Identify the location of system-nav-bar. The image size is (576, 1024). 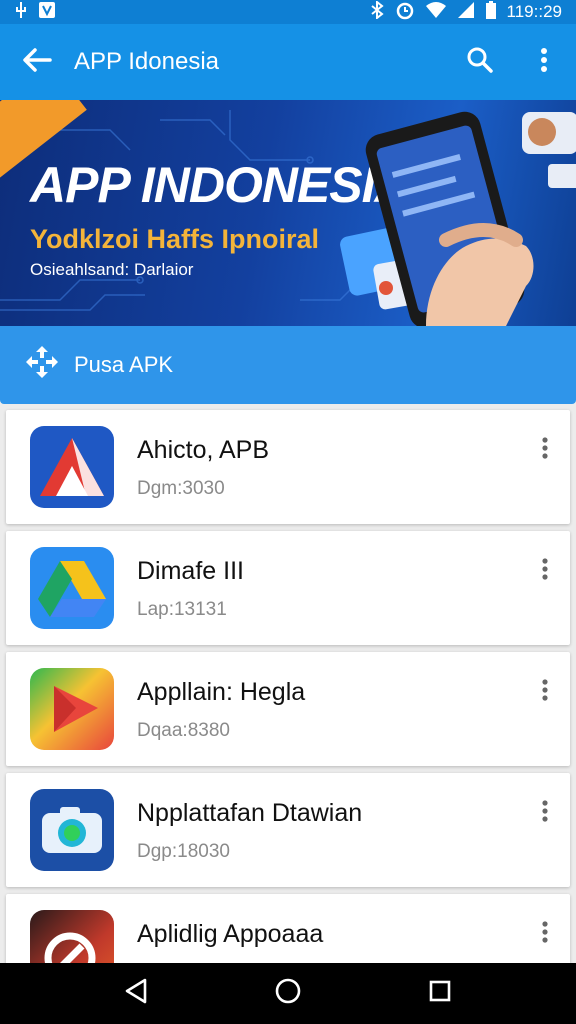
(288, 993).